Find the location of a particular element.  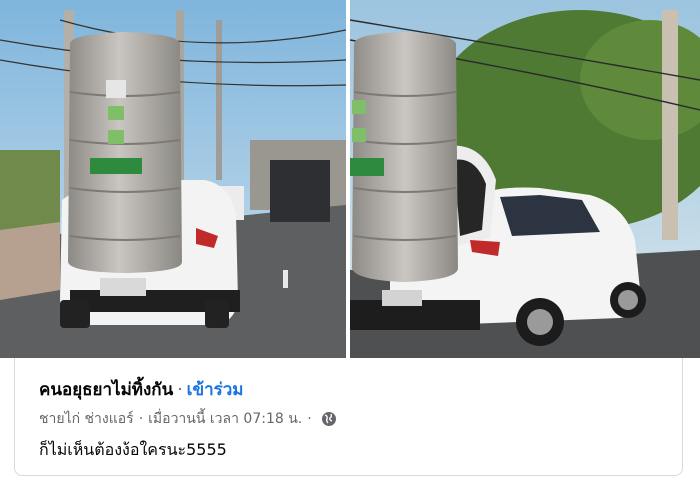

post-header: คนอยุธยาไม่ทิ้งกัน · เข้าร่วม is located at coordinates (141, 389).